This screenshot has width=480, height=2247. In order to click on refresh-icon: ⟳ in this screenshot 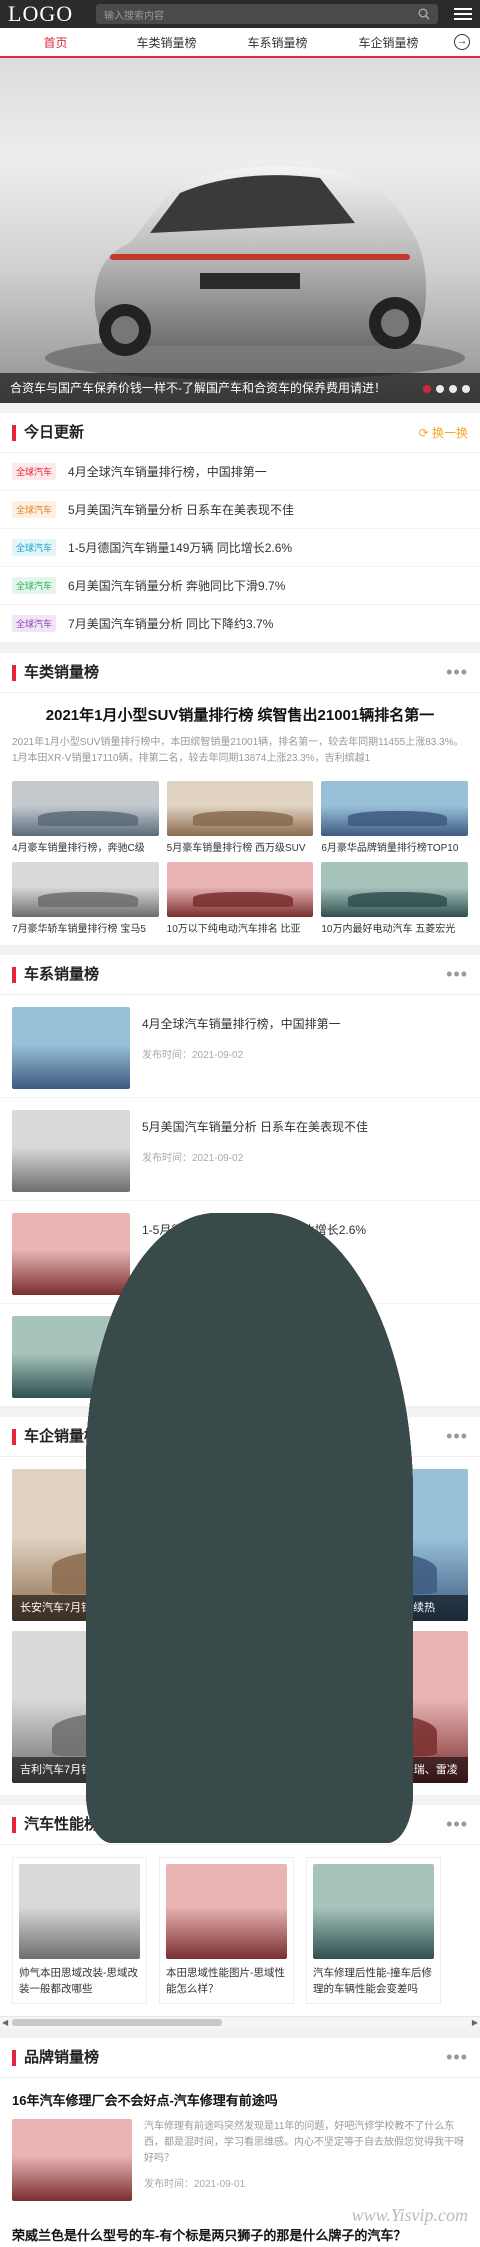, I will do `click(425, 433)`.